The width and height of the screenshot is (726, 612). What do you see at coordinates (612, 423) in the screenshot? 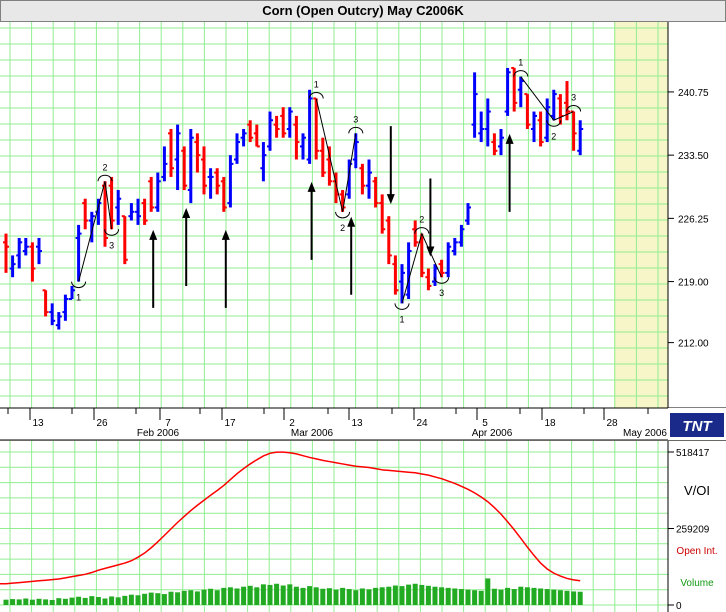
I see `x-tick-label: 28` at bounding box center [612, 423].